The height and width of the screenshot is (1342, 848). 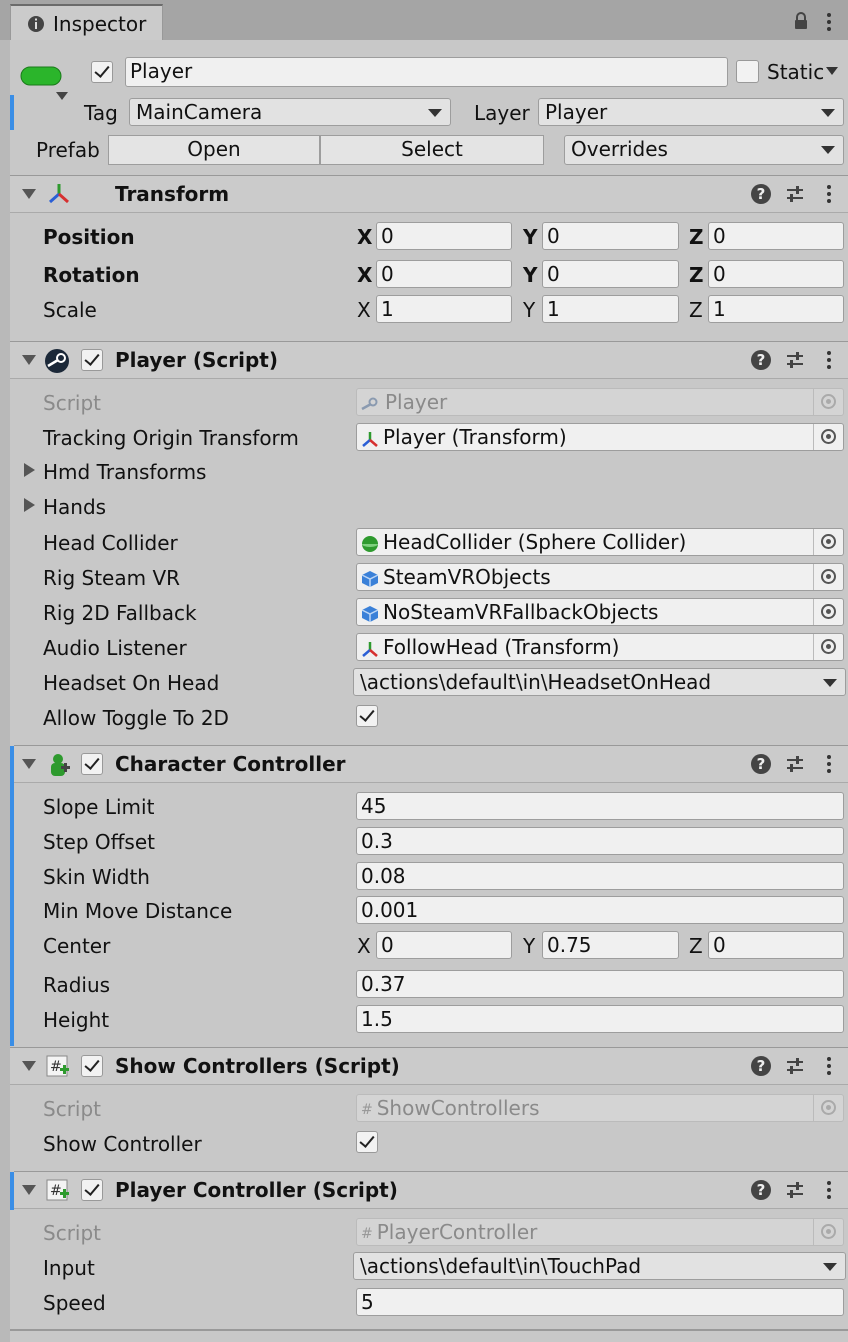 What do you see at coordinates (600, 1302) in the screenshot?
I see `speed-field: 5` at bounding box center [600, 1302].